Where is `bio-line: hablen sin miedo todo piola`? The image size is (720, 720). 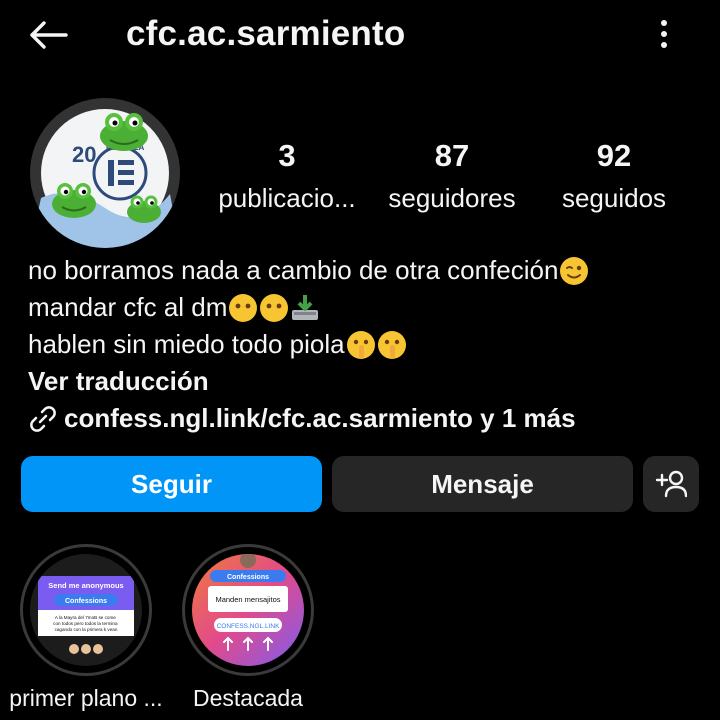 bio-line: hablen sin miedo todo piola is located at coordinates (368, 344).